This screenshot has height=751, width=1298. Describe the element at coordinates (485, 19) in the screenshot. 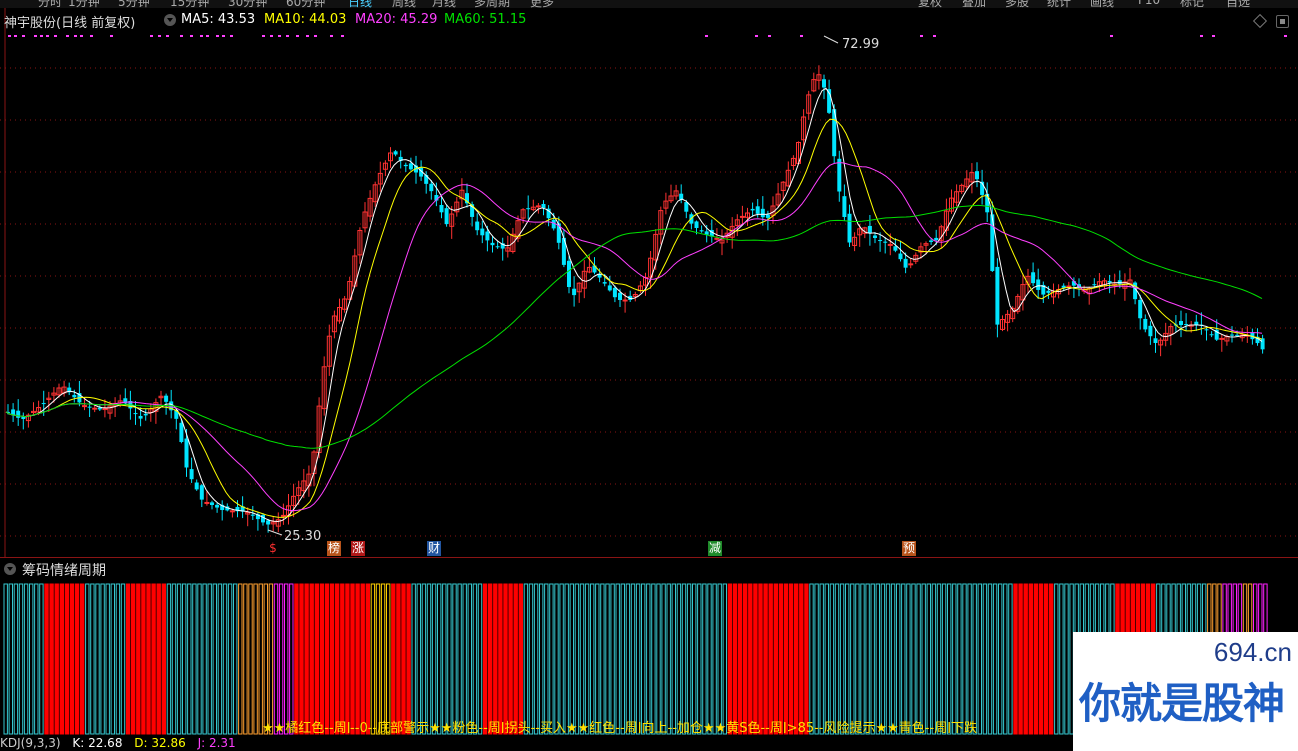

I see `ma60-value: MA60: 51.15` at that location.